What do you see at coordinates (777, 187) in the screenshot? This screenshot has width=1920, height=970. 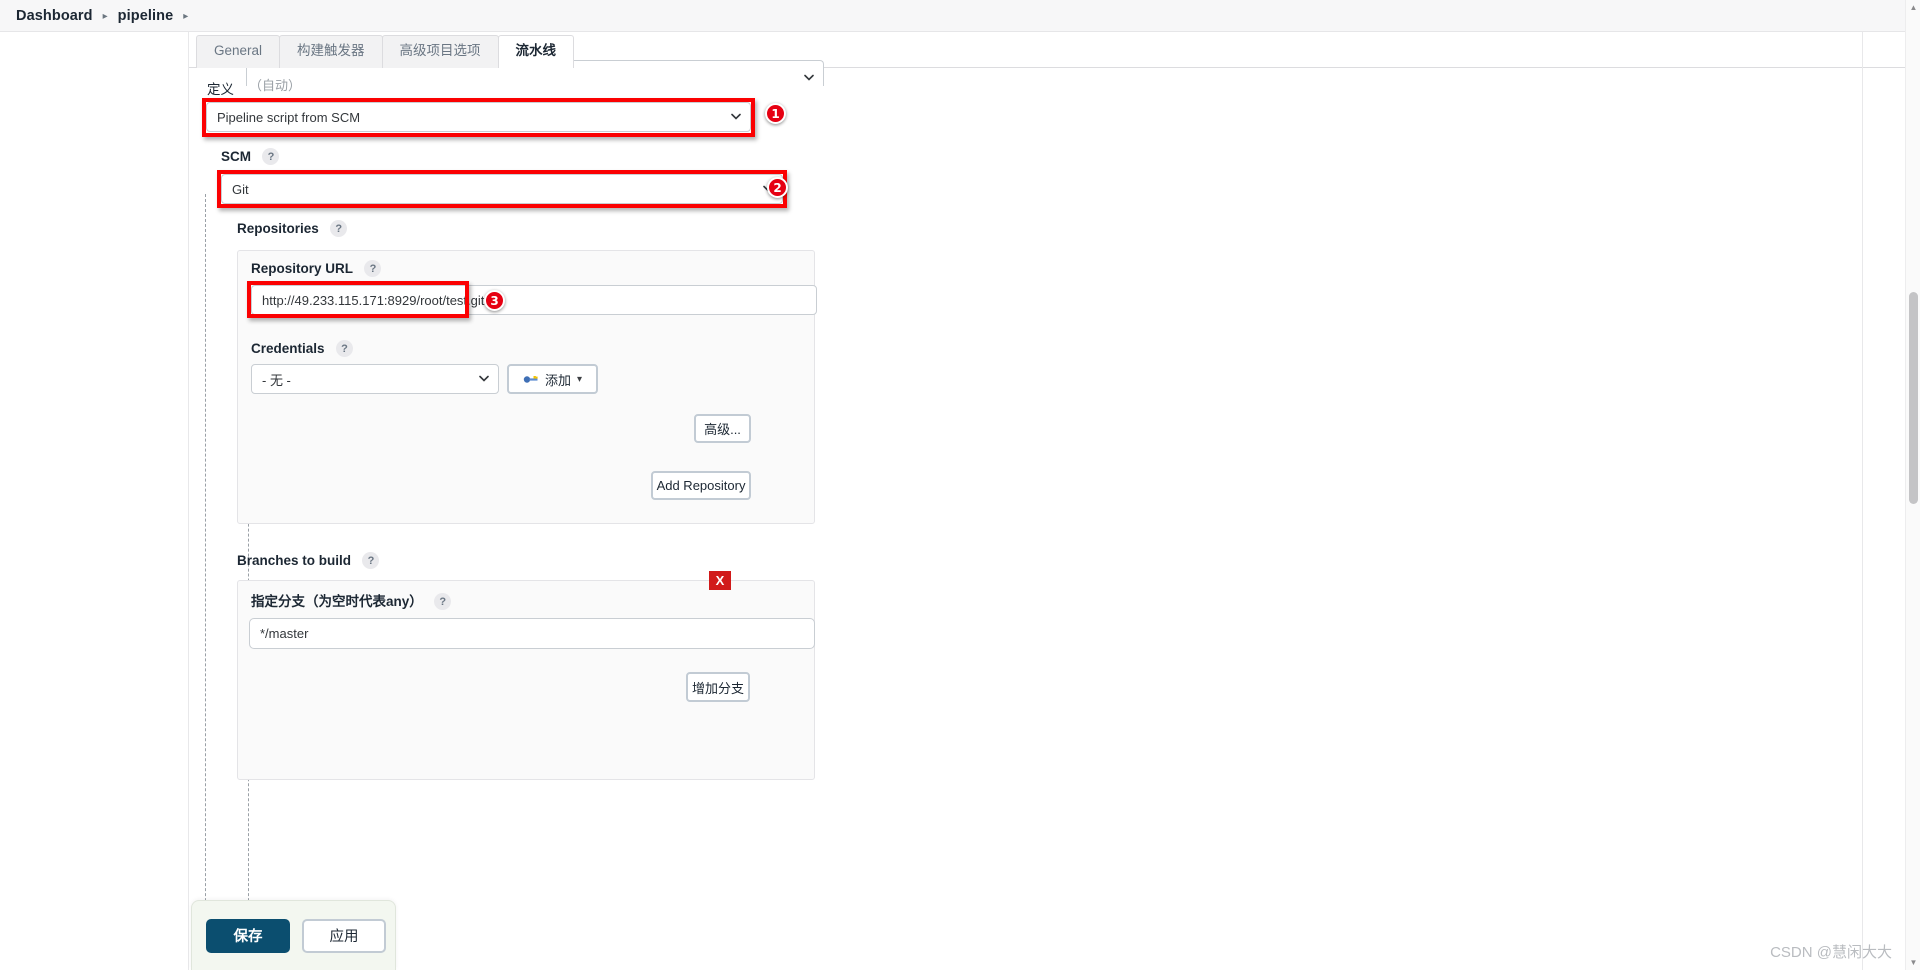 I see `annotation-badge-2: 2` at bounding box center [777, 187].